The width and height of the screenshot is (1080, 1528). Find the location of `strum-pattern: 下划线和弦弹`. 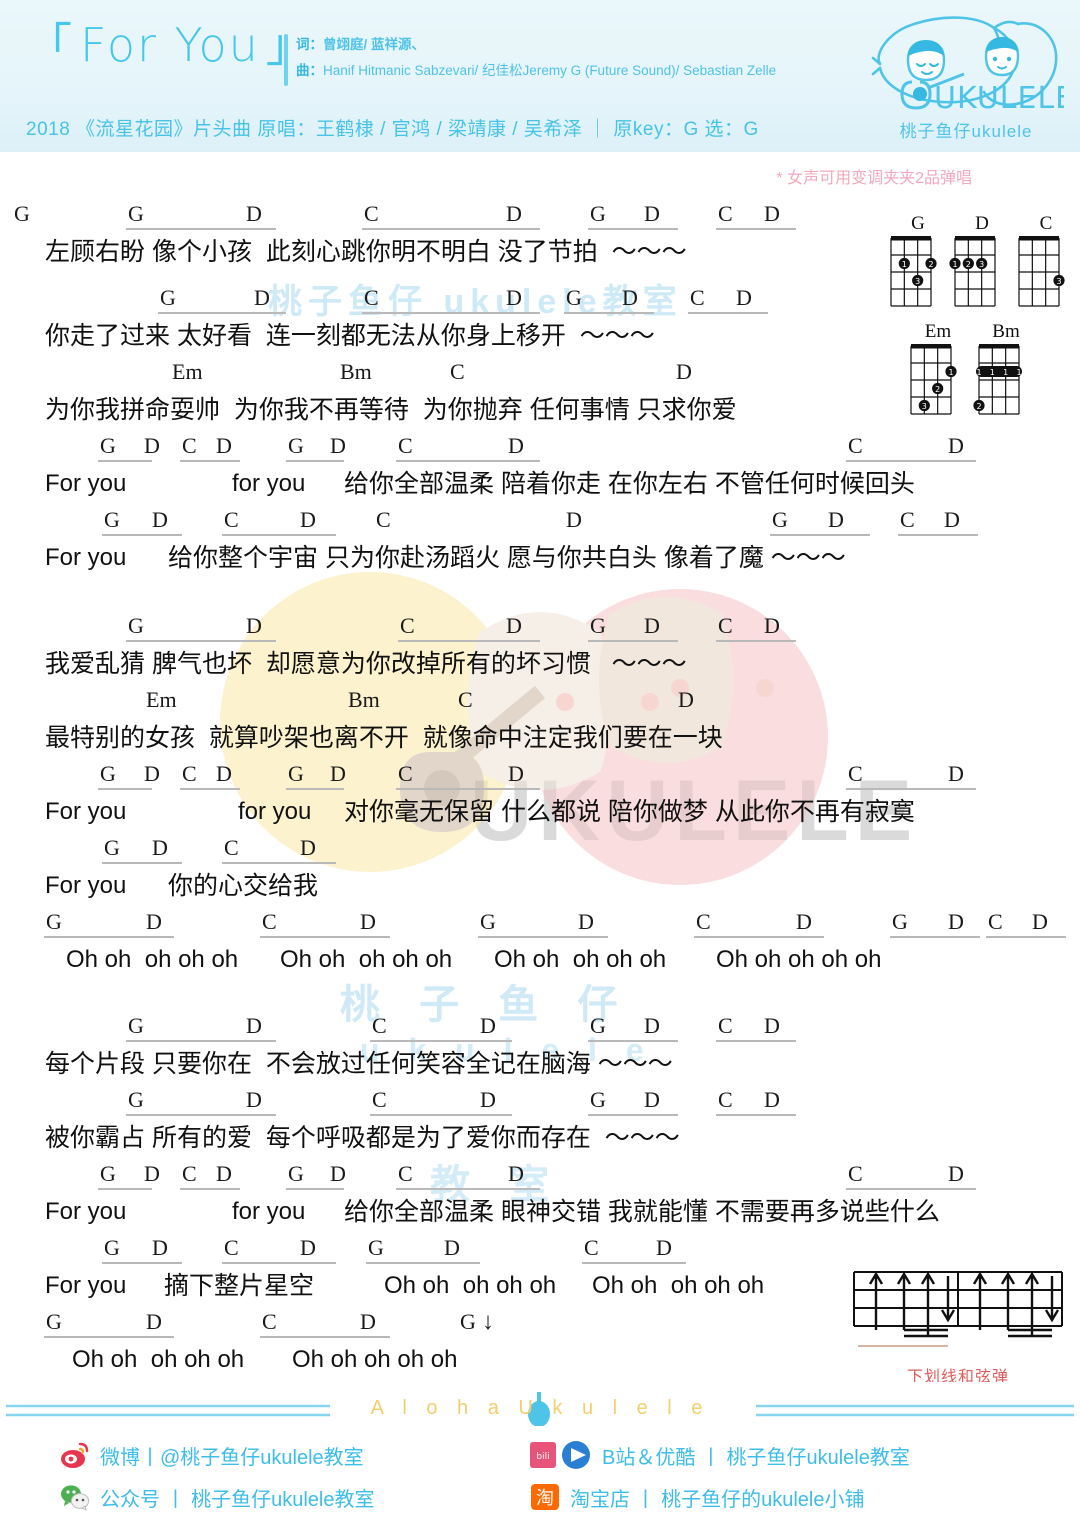

strum-pattern: 下划线和弦弹 is located at coordinates (958, 1327).